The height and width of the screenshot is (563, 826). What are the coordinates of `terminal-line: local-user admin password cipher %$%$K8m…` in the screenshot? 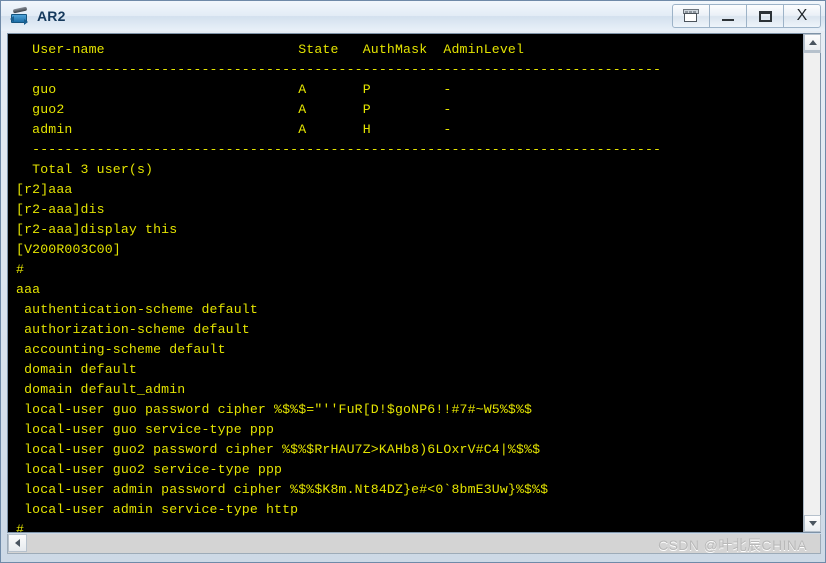 It's located at (282, 489).